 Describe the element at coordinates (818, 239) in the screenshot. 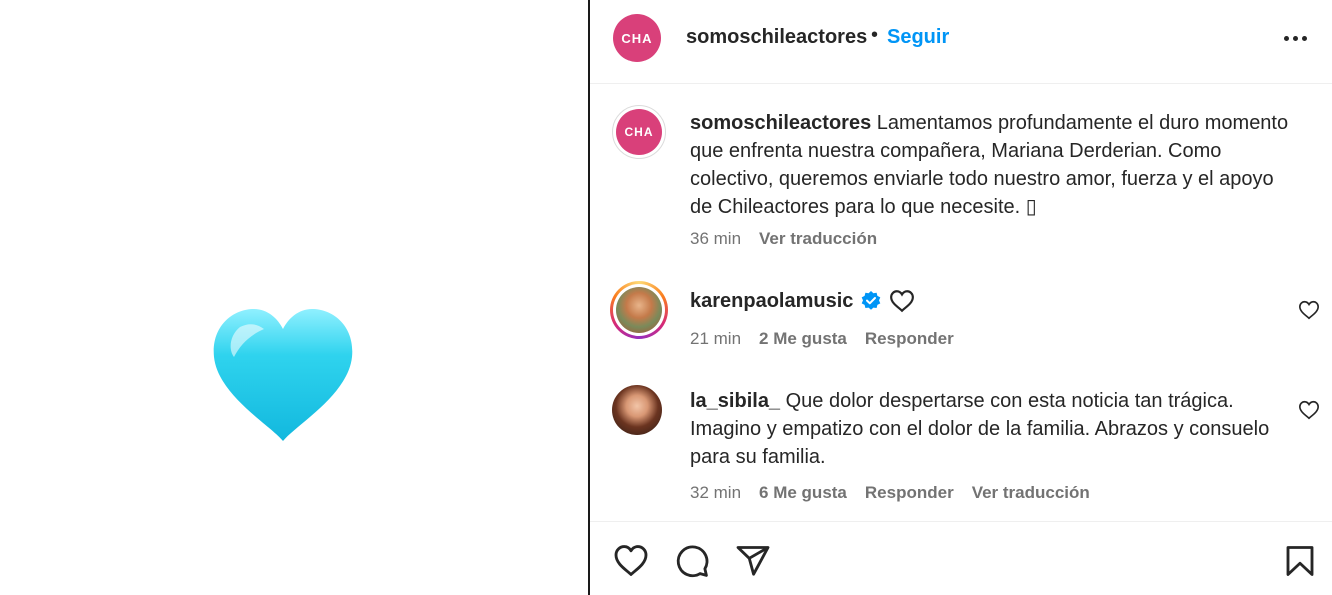

I see `caption-translate-button: Ver traducción` at that location.